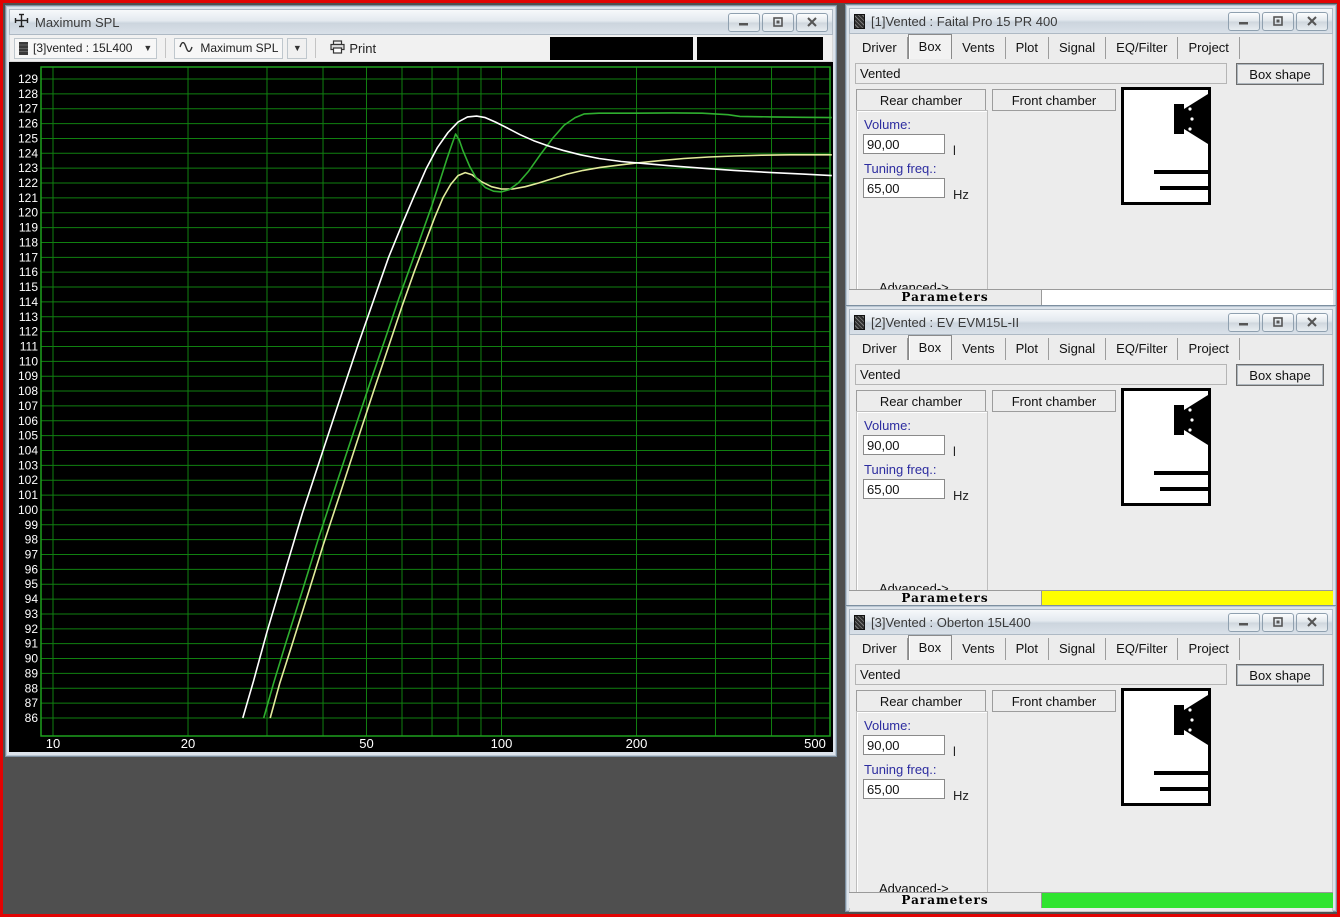 This screenshot has width=1340, height=917. What do you see at coordinates (961, 795) in the screenshot?
I see `tuning-unit: Hz` at bounding box center [961, 795].